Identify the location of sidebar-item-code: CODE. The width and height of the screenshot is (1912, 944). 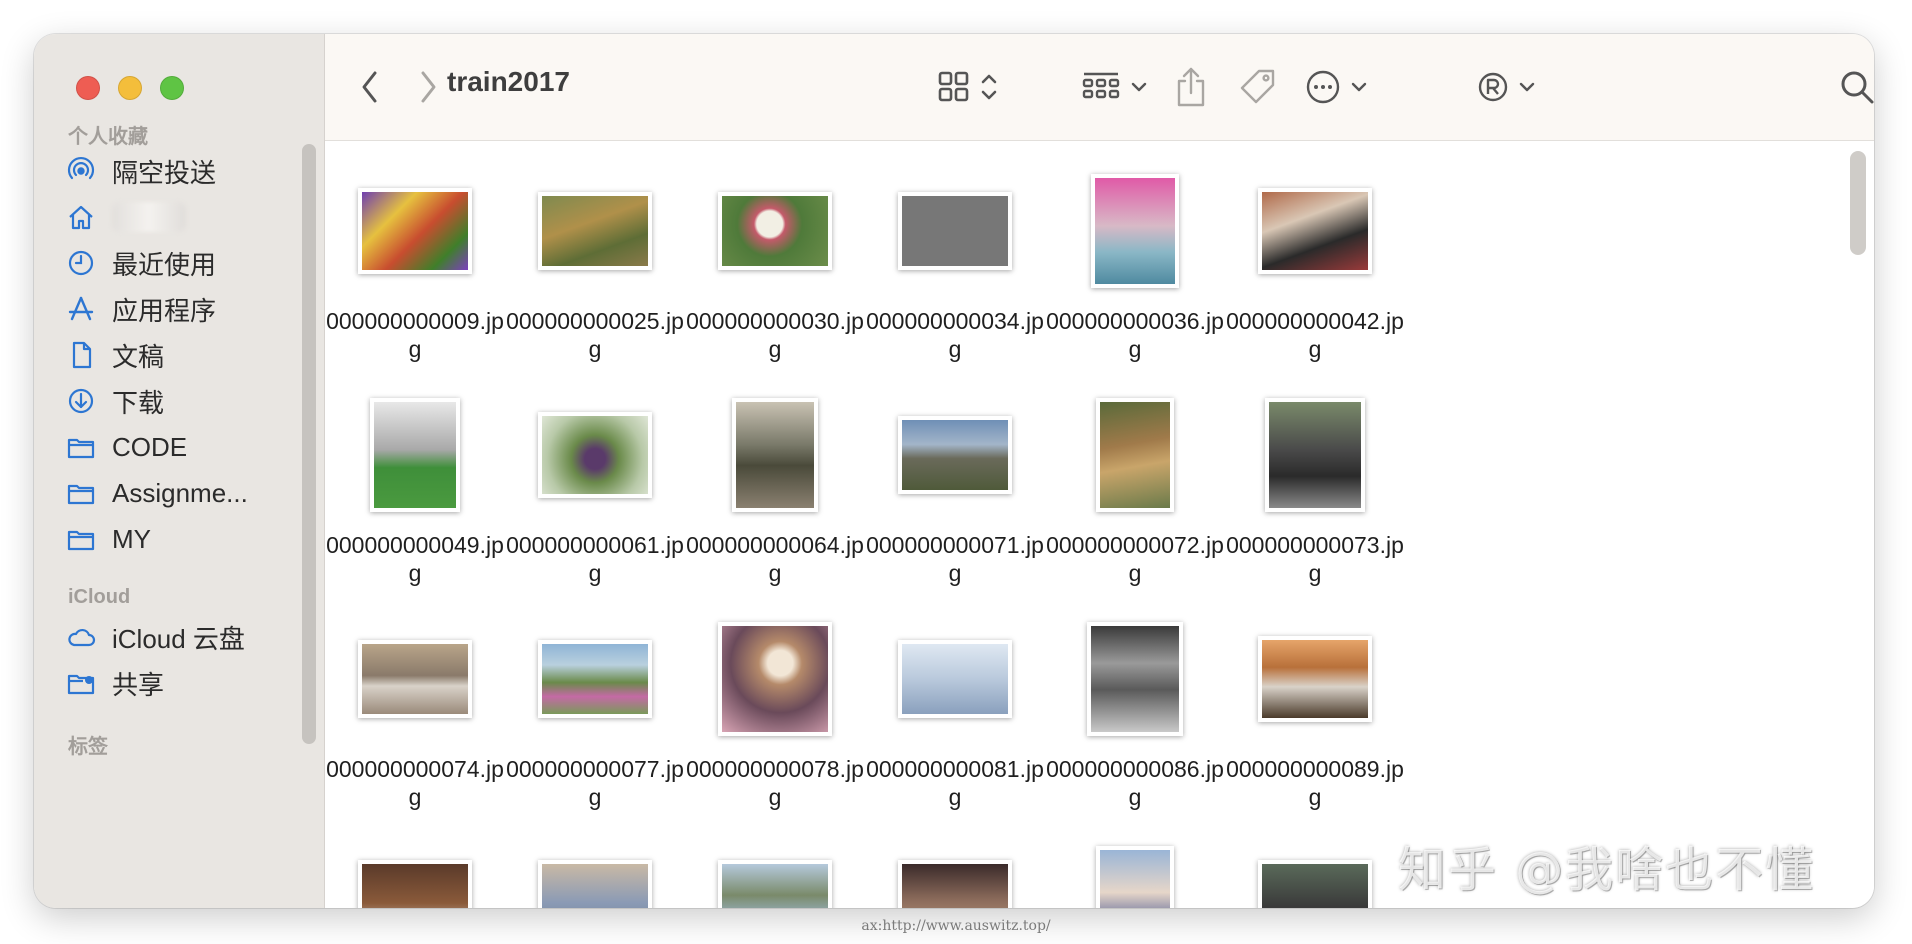
(179, 447).